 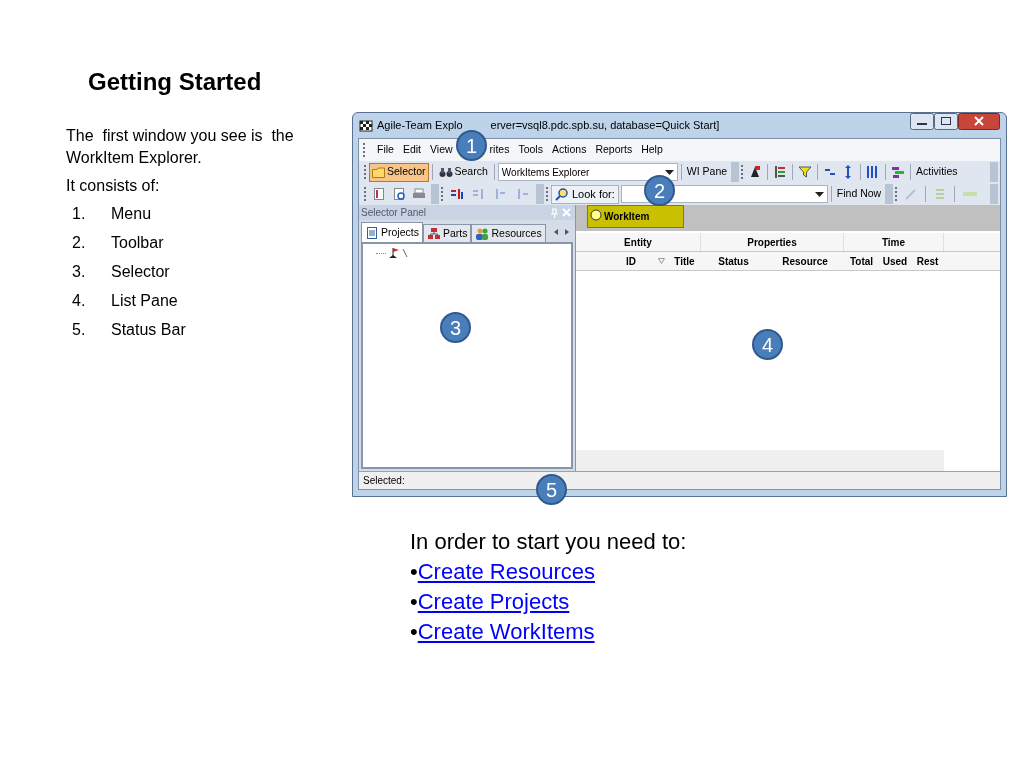 I want to click on list-tab: WorkItem, so click(x=635, y=216).